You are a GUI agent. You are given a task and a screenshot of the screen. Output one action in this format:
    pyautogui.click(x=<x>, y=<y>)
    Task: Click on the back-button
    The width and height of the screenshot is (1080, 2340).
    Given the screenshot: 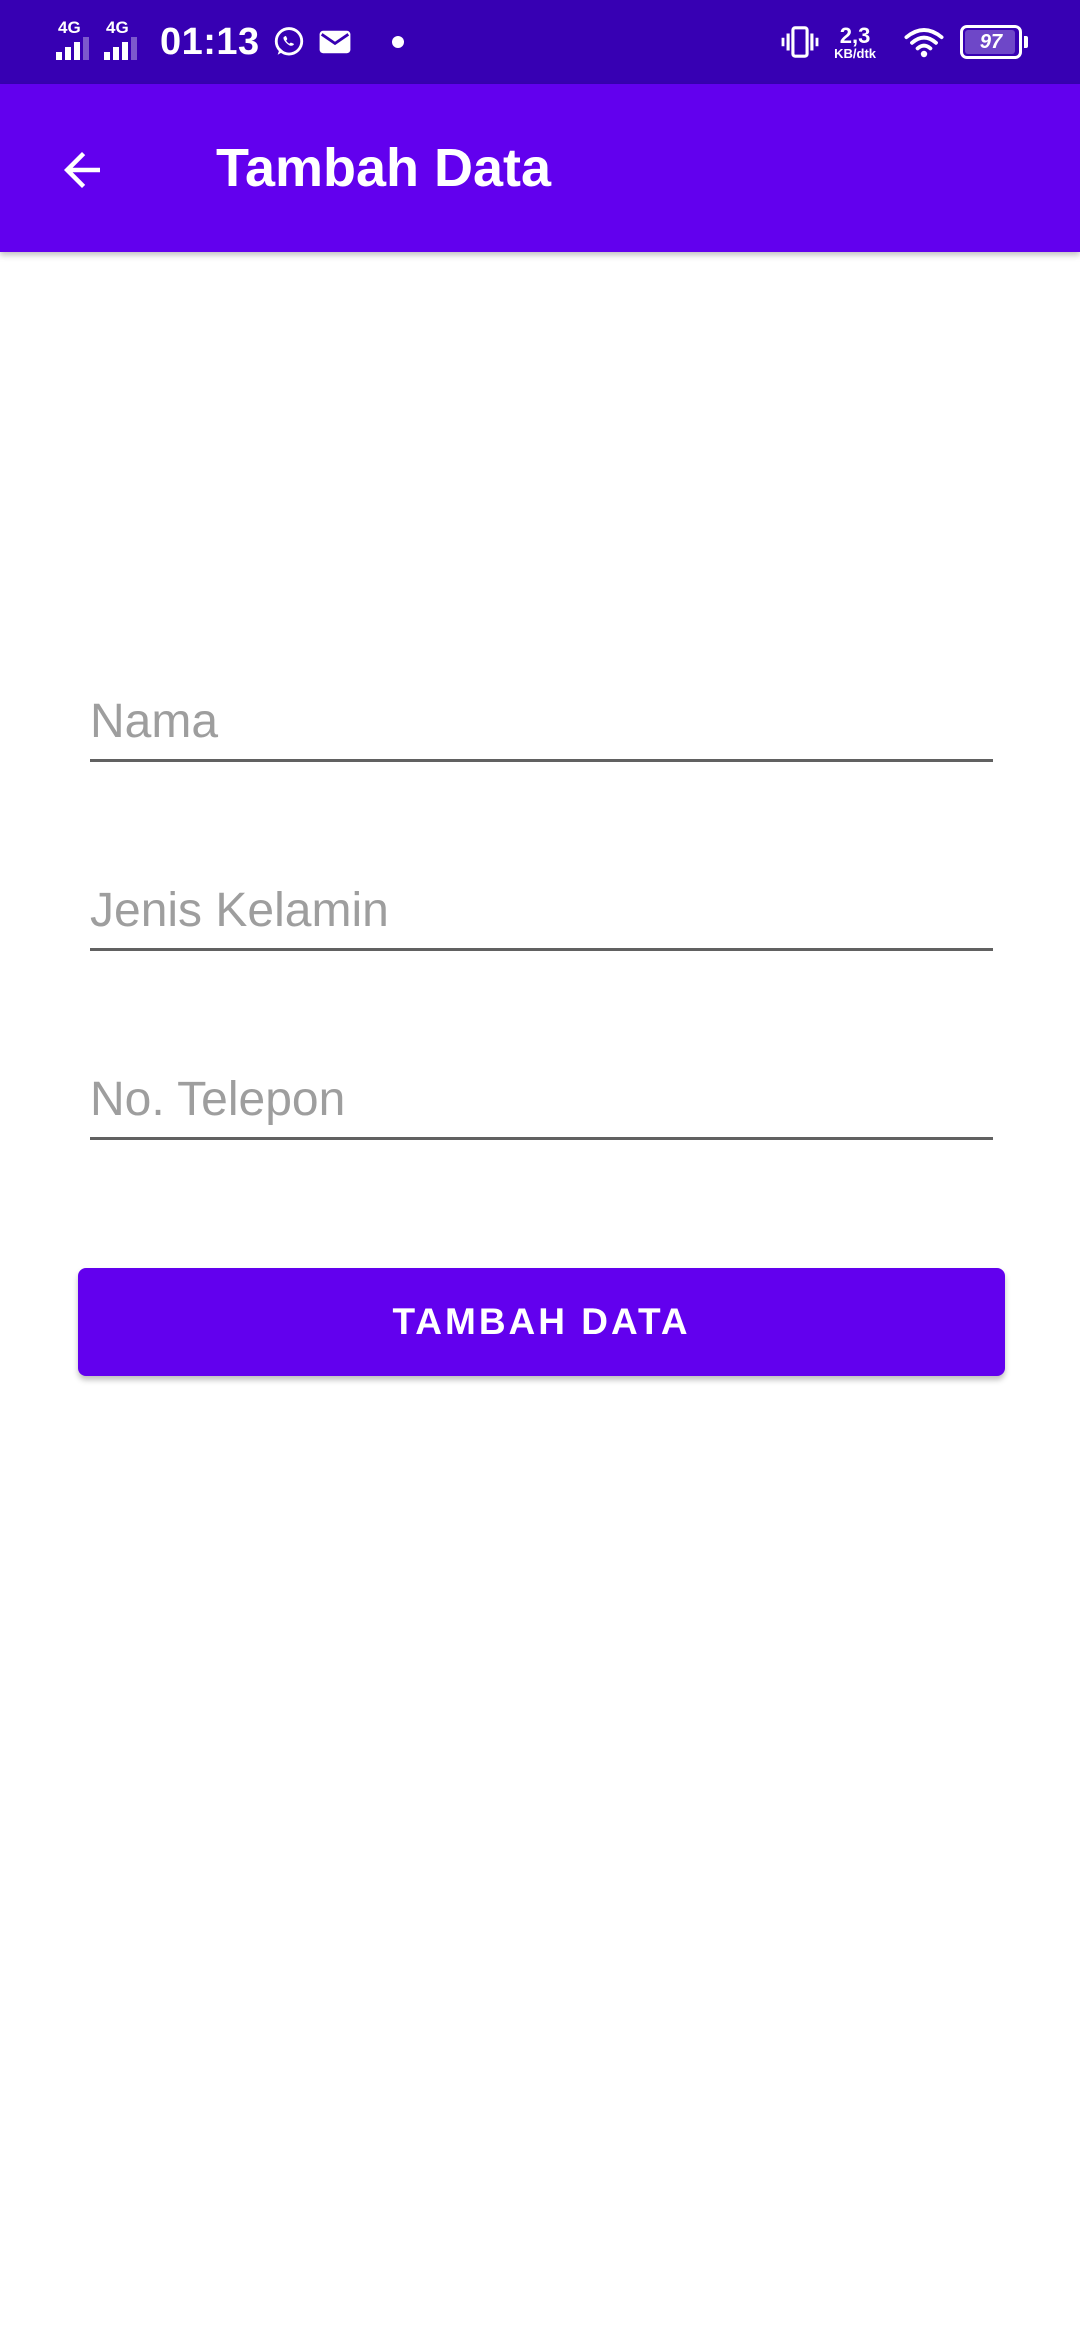 What is the action you would take?
    pyautogui.click(x=82, y=170)
    